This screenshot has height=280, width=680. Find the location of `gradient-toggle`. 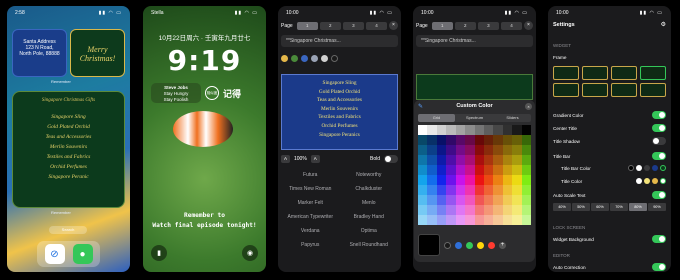

gradient-toggle is located at coordinates (659, 115).